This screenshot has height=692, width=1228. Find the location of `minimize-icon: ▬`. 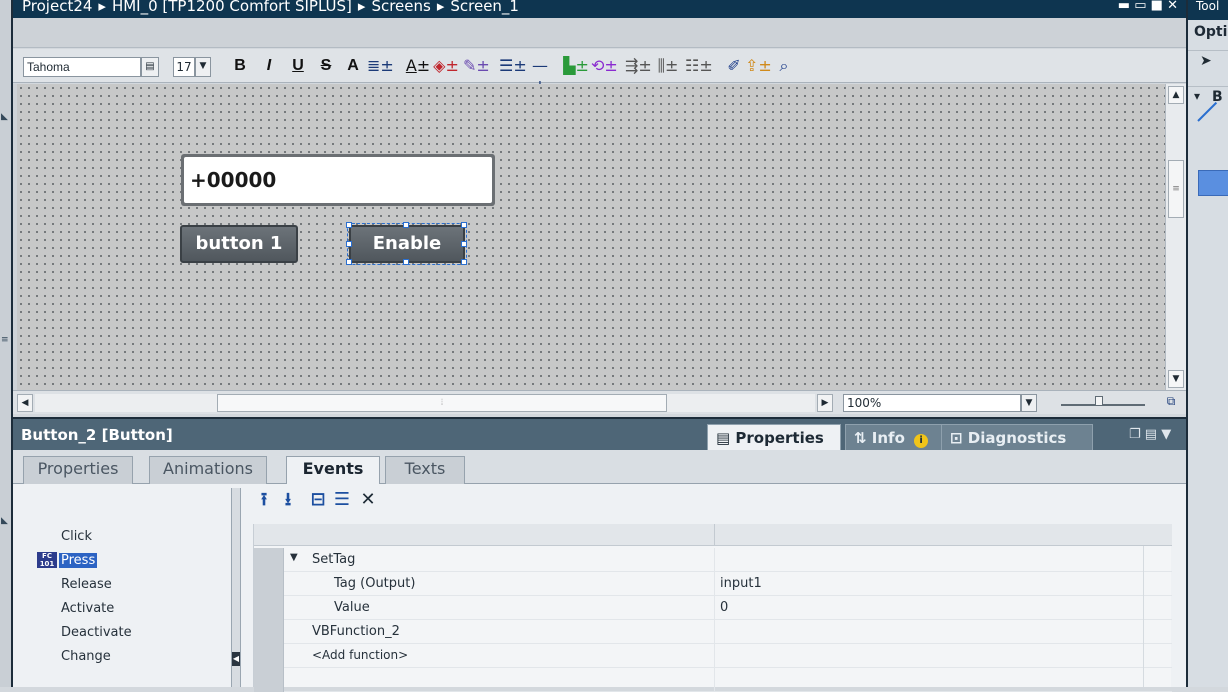

minimize-icon: ▬ is located at coordinates (1124, 6).